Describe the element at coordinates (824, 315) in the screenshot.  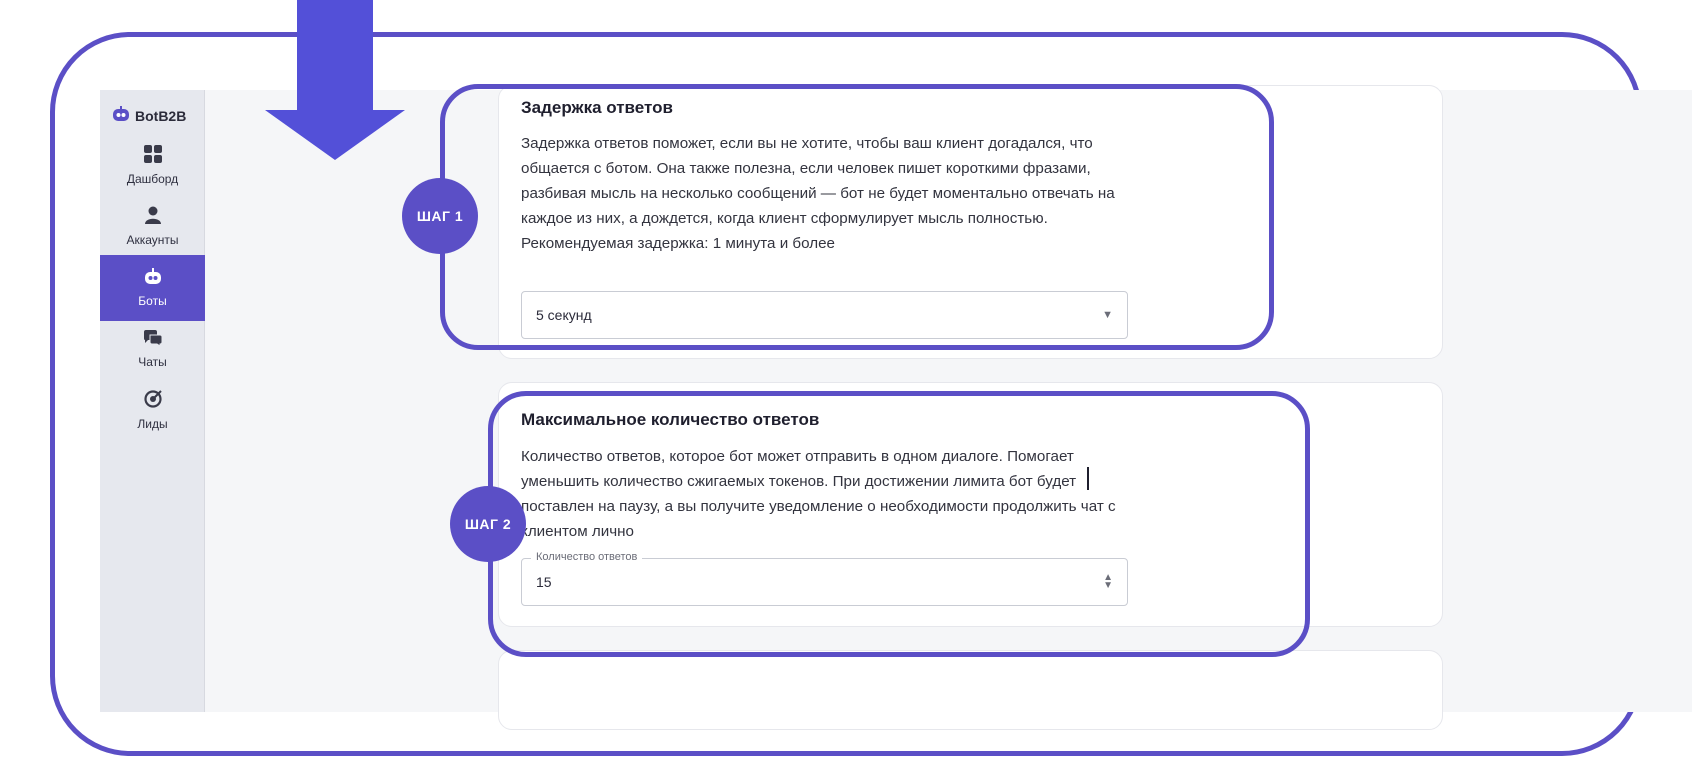
I see `response-delay-select: 5 секунд ▼` at that location.